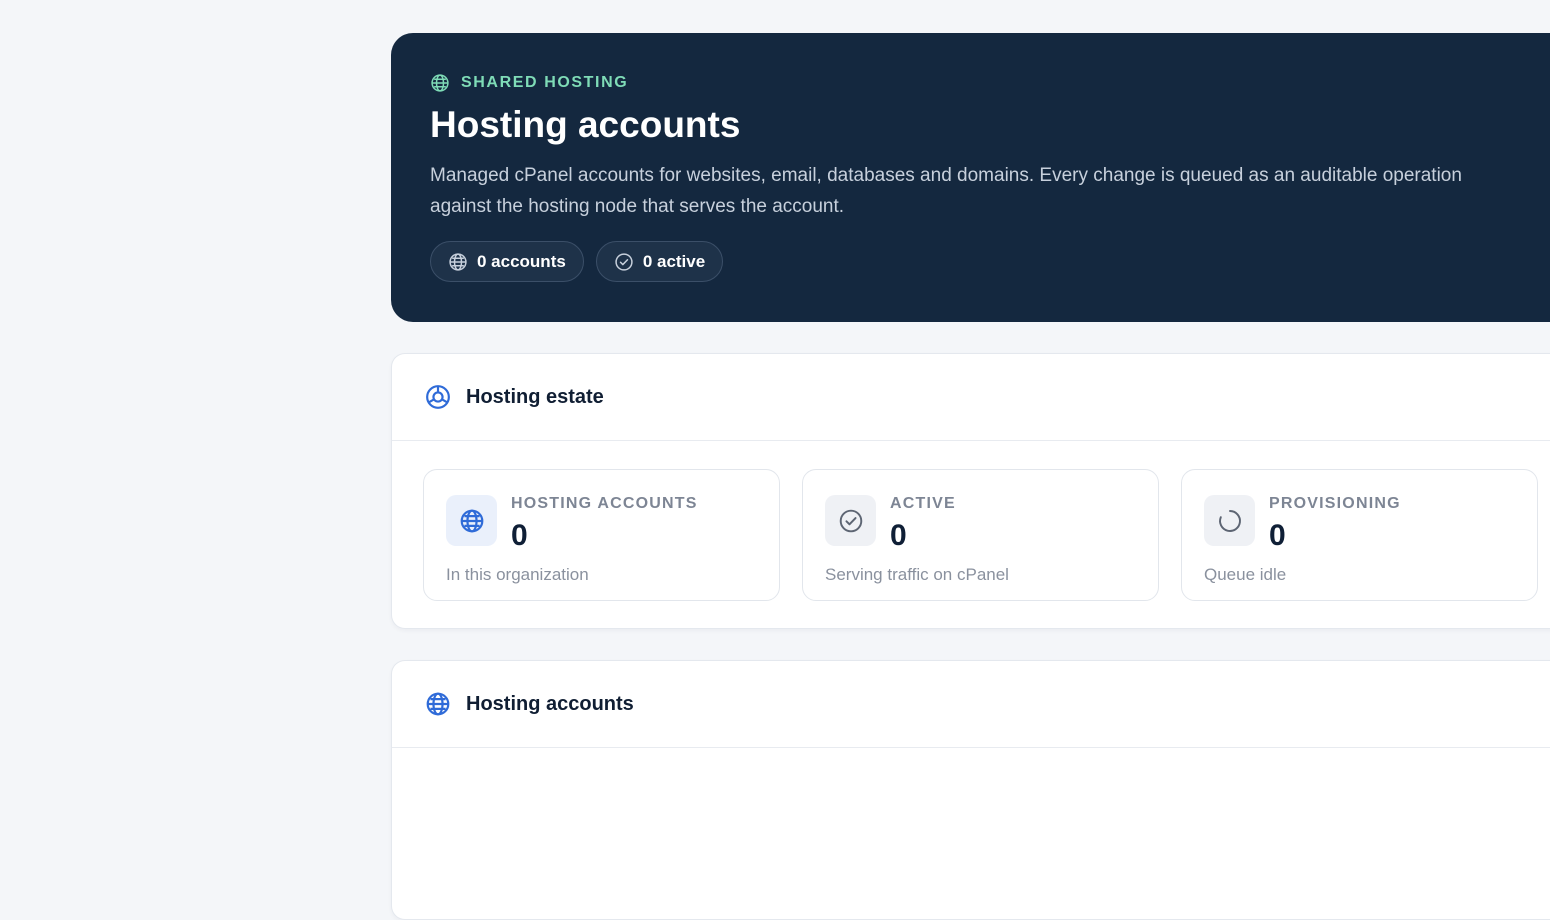  Describe the element at coordinates (980, 535) in the screenshot. I see `stat-card-active: ACTIVE 0 Serving traffic on cPanel` at that location.